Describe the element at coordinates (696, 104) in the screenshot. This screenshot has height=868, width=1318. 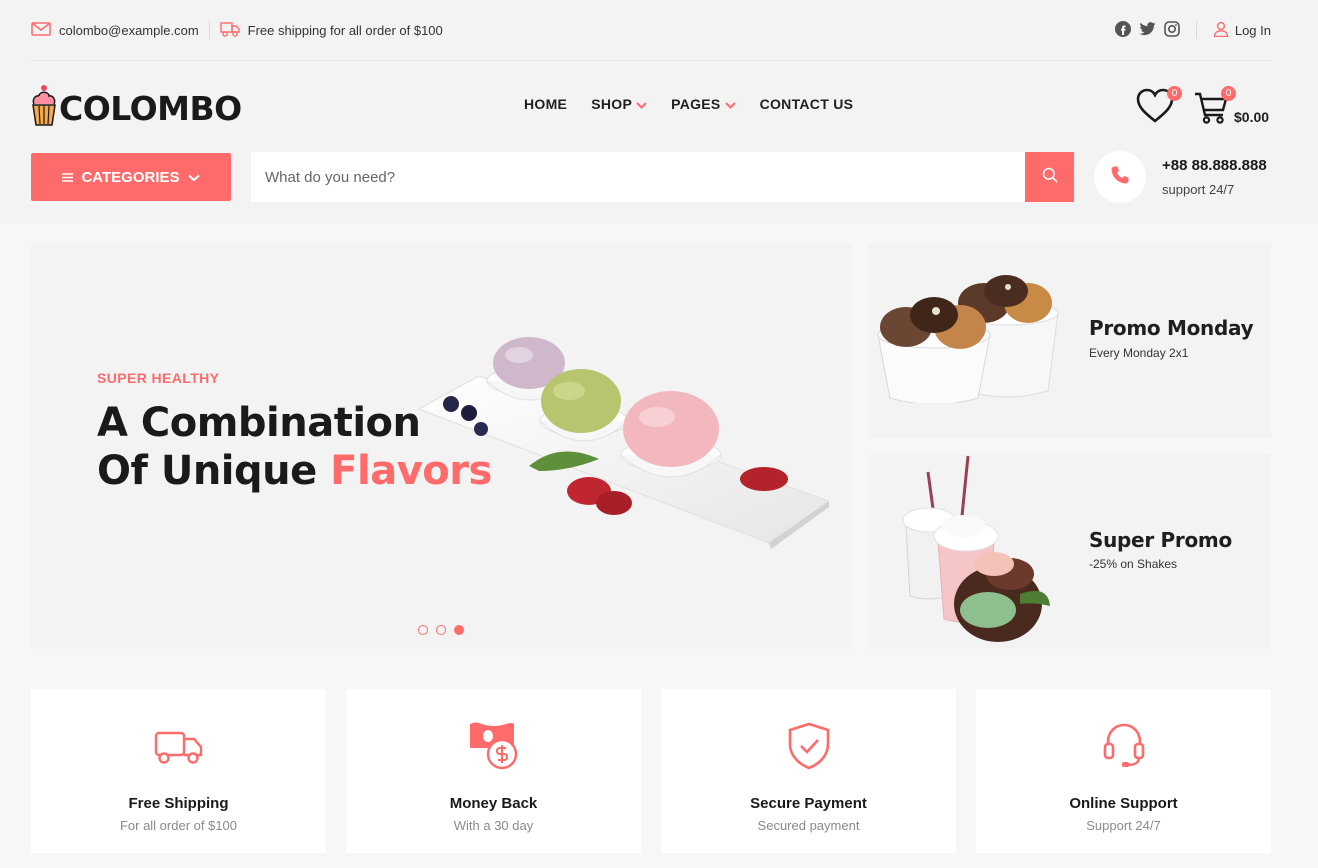
I see `nav-pages-label: PAGES` at that location.